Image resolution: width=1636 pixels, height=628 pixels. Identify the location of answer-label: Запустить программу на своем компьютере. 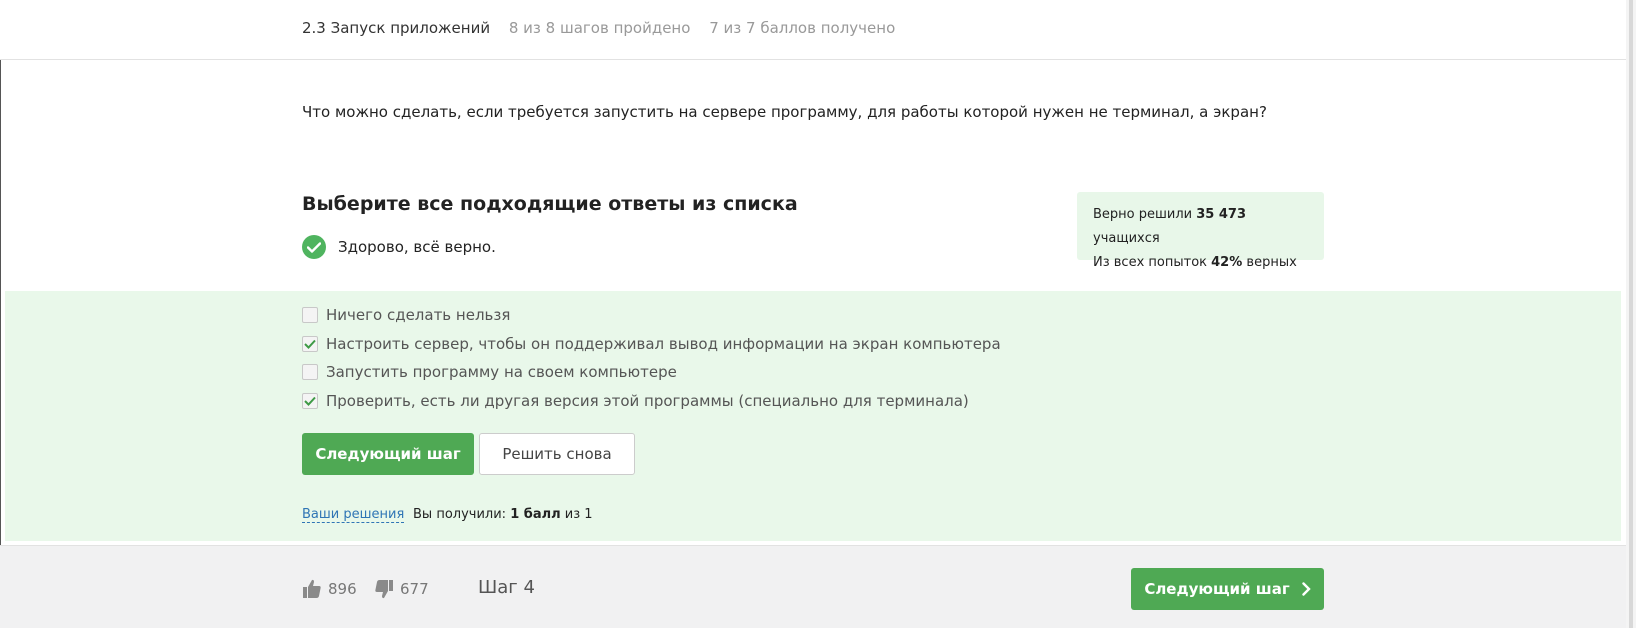
(501, 372).